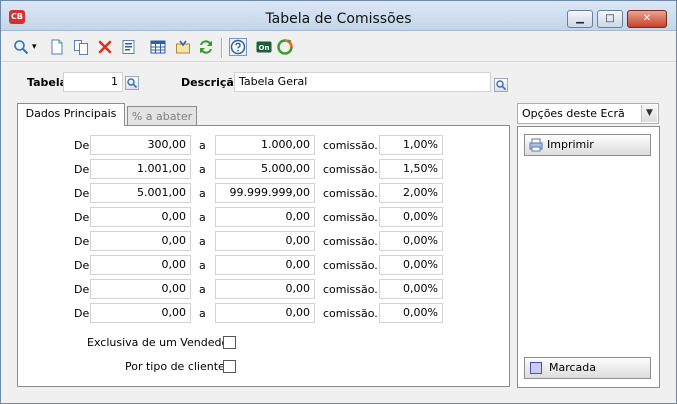 The width and height of the screenshot is (677, 404). Describe the element at coordinates (411, 145) in the screenshot. I see `commission-percent-field: 1,00%` at that location.